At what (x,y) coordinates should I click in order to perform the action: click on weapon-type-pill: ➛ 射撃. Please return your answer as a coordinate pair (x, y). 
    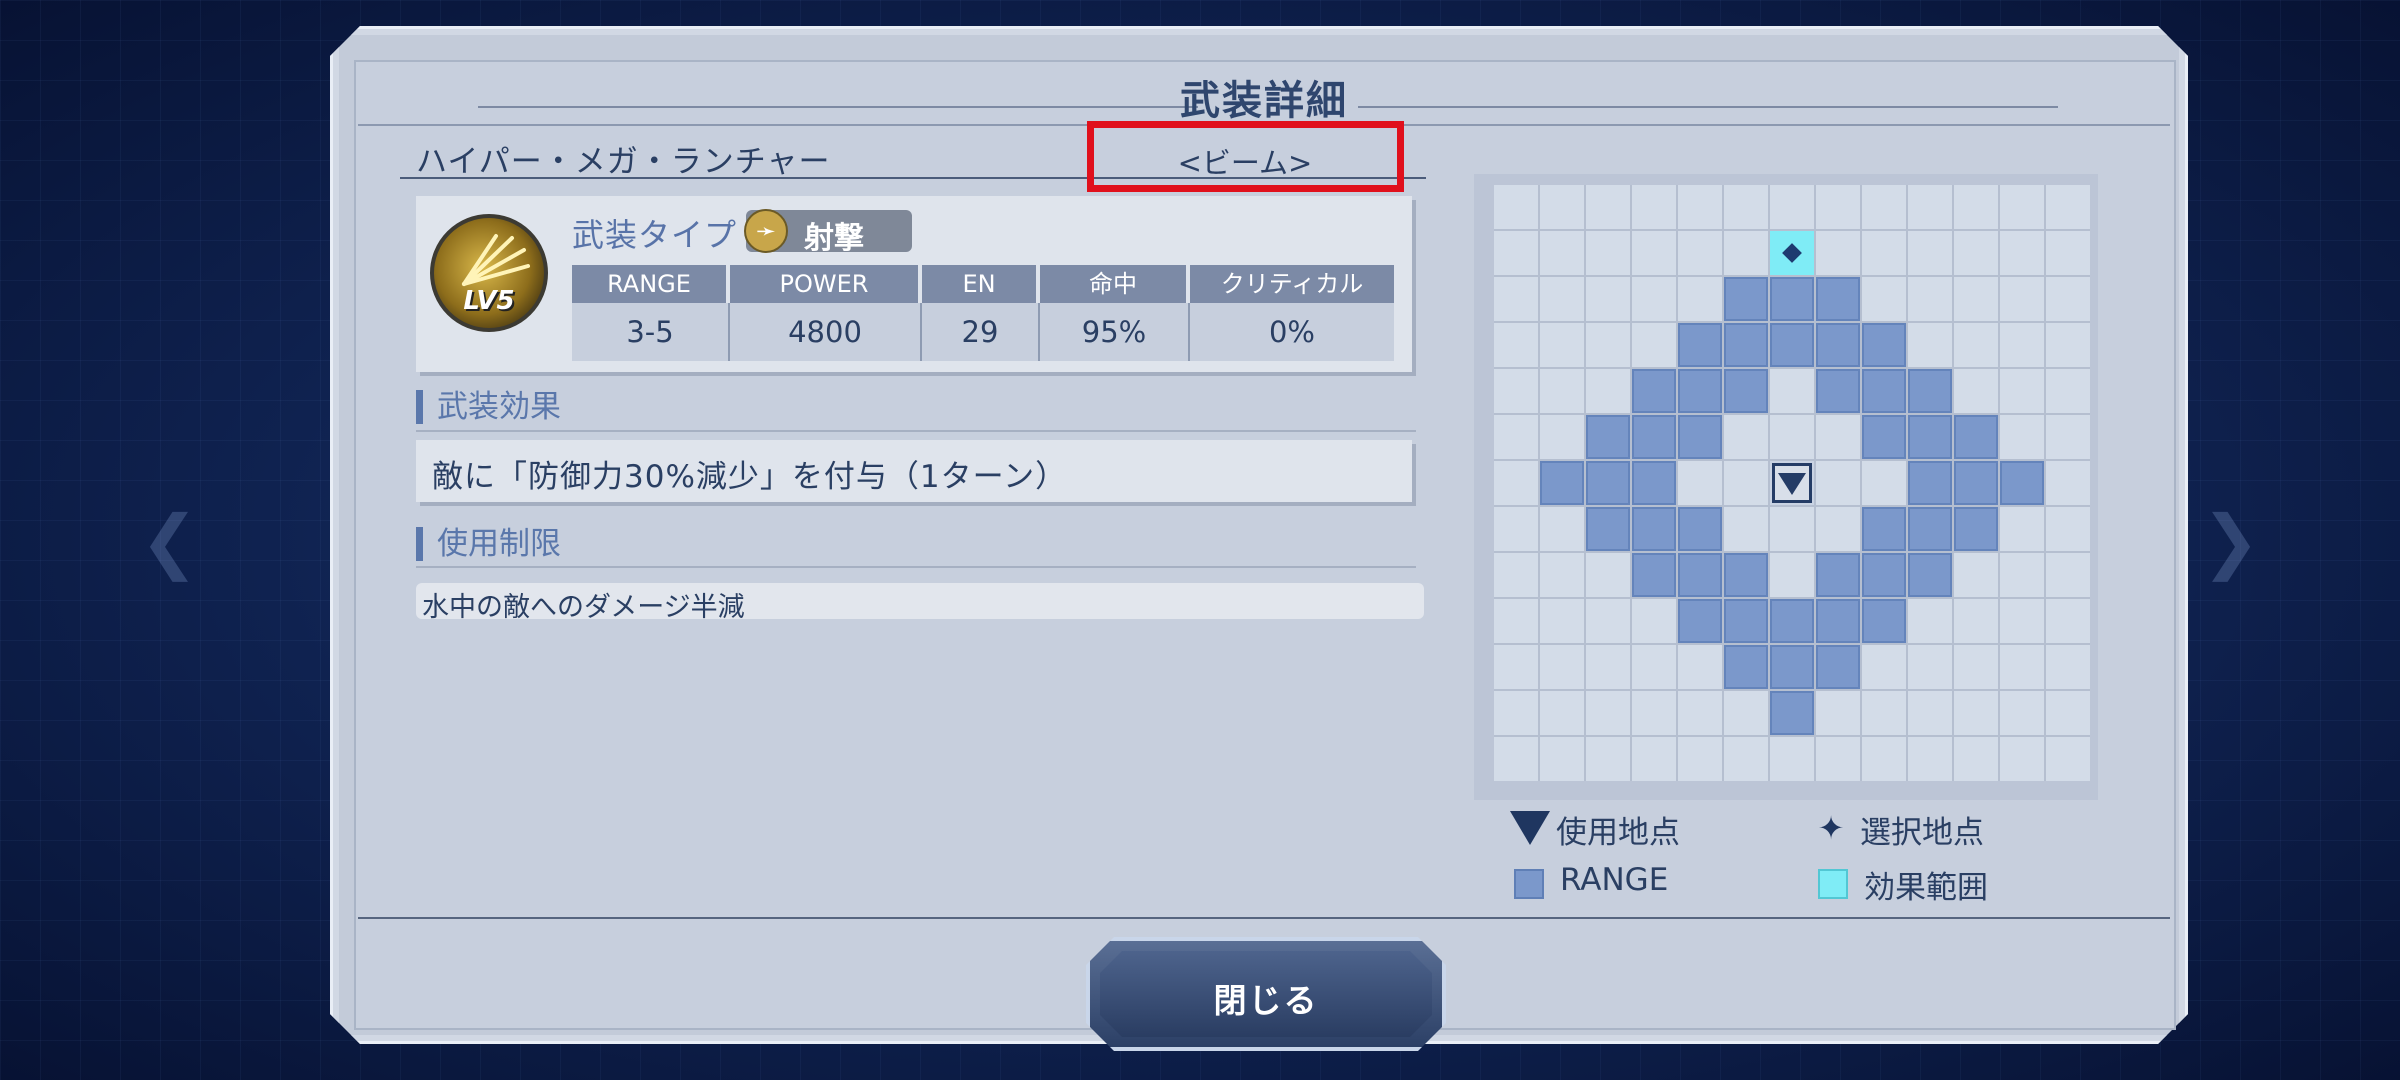
    Looking at the image, I should click on (828, 232).